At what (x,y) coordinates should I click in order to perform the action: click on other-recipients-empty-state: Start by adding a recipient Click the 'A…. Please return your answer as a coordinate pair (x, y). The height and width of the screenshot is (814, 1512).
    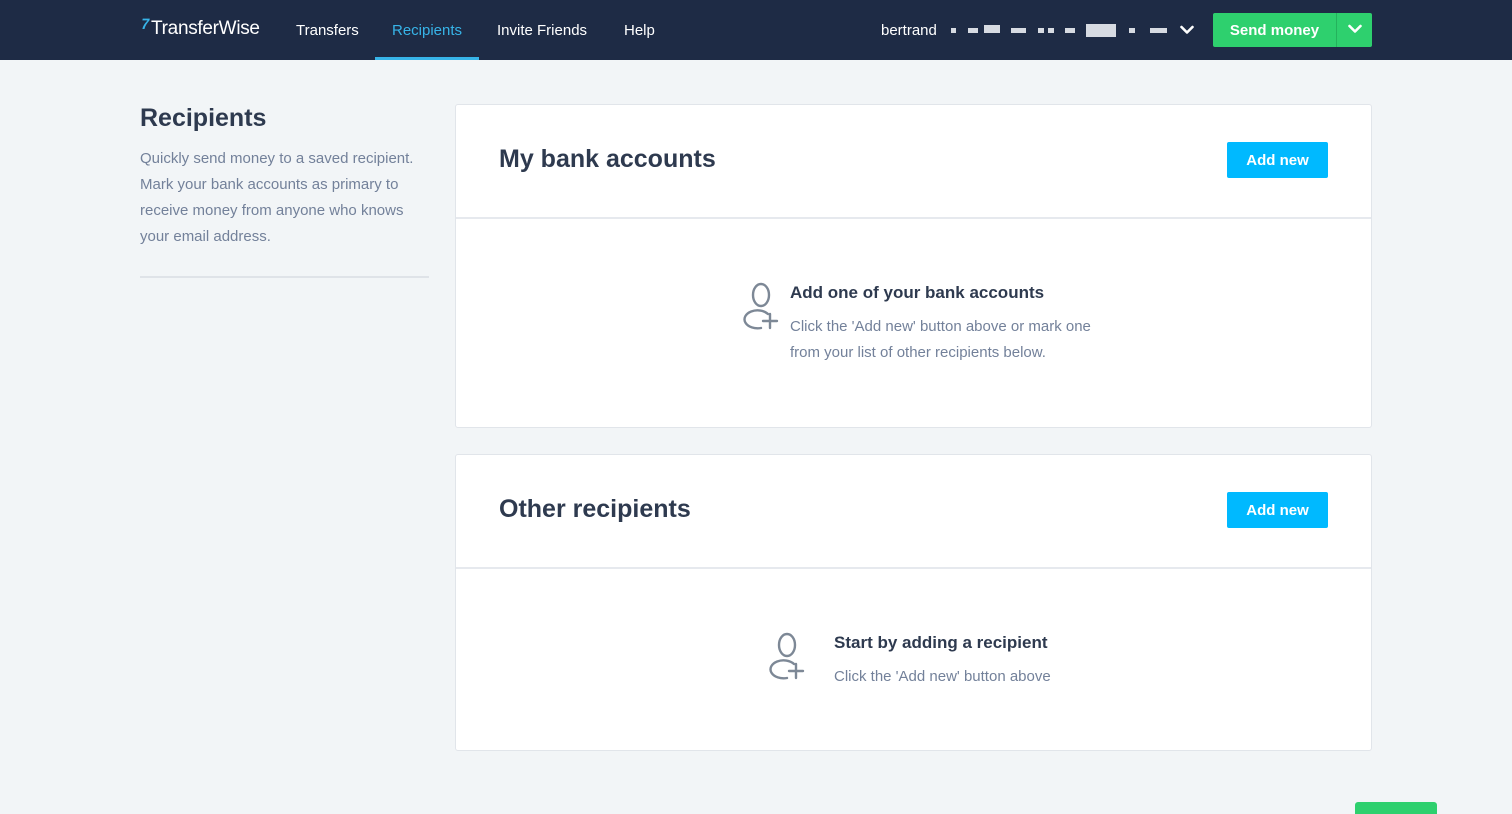
    Looking at the image, I should click on (909, 661).